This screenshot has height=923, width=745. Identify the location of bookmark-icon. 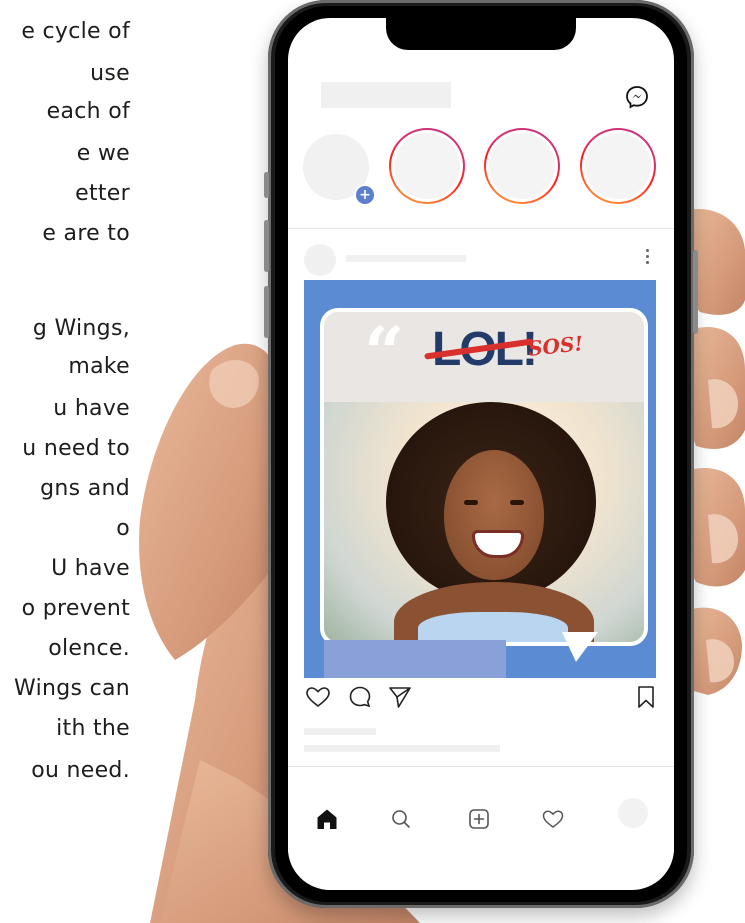
(646, 697).